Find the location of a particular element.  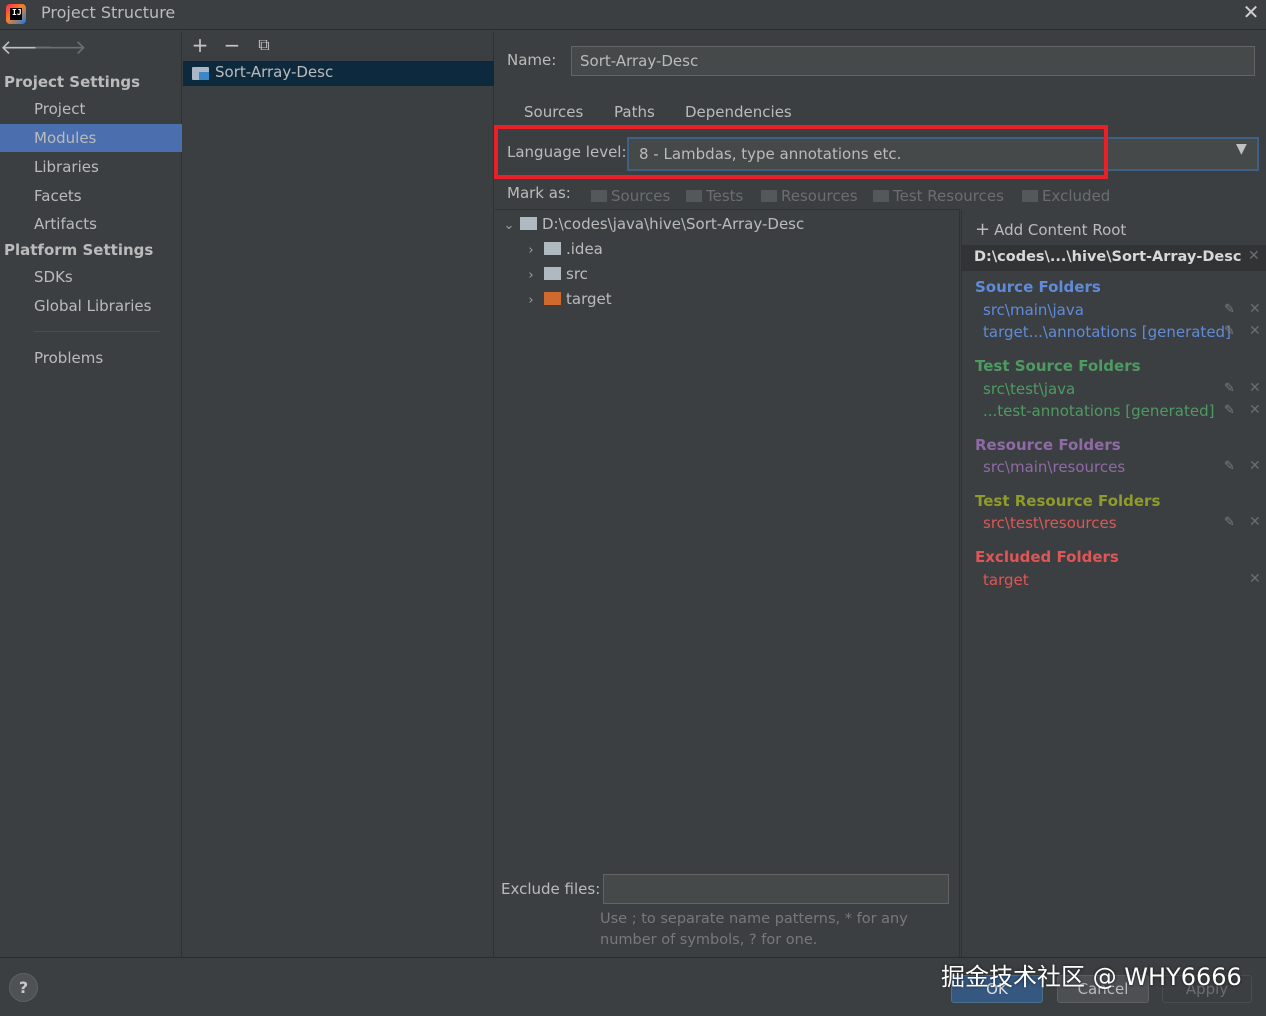

test-source-folder-item: ...test-annotations [generated] is located at coordinates (1098, 411).